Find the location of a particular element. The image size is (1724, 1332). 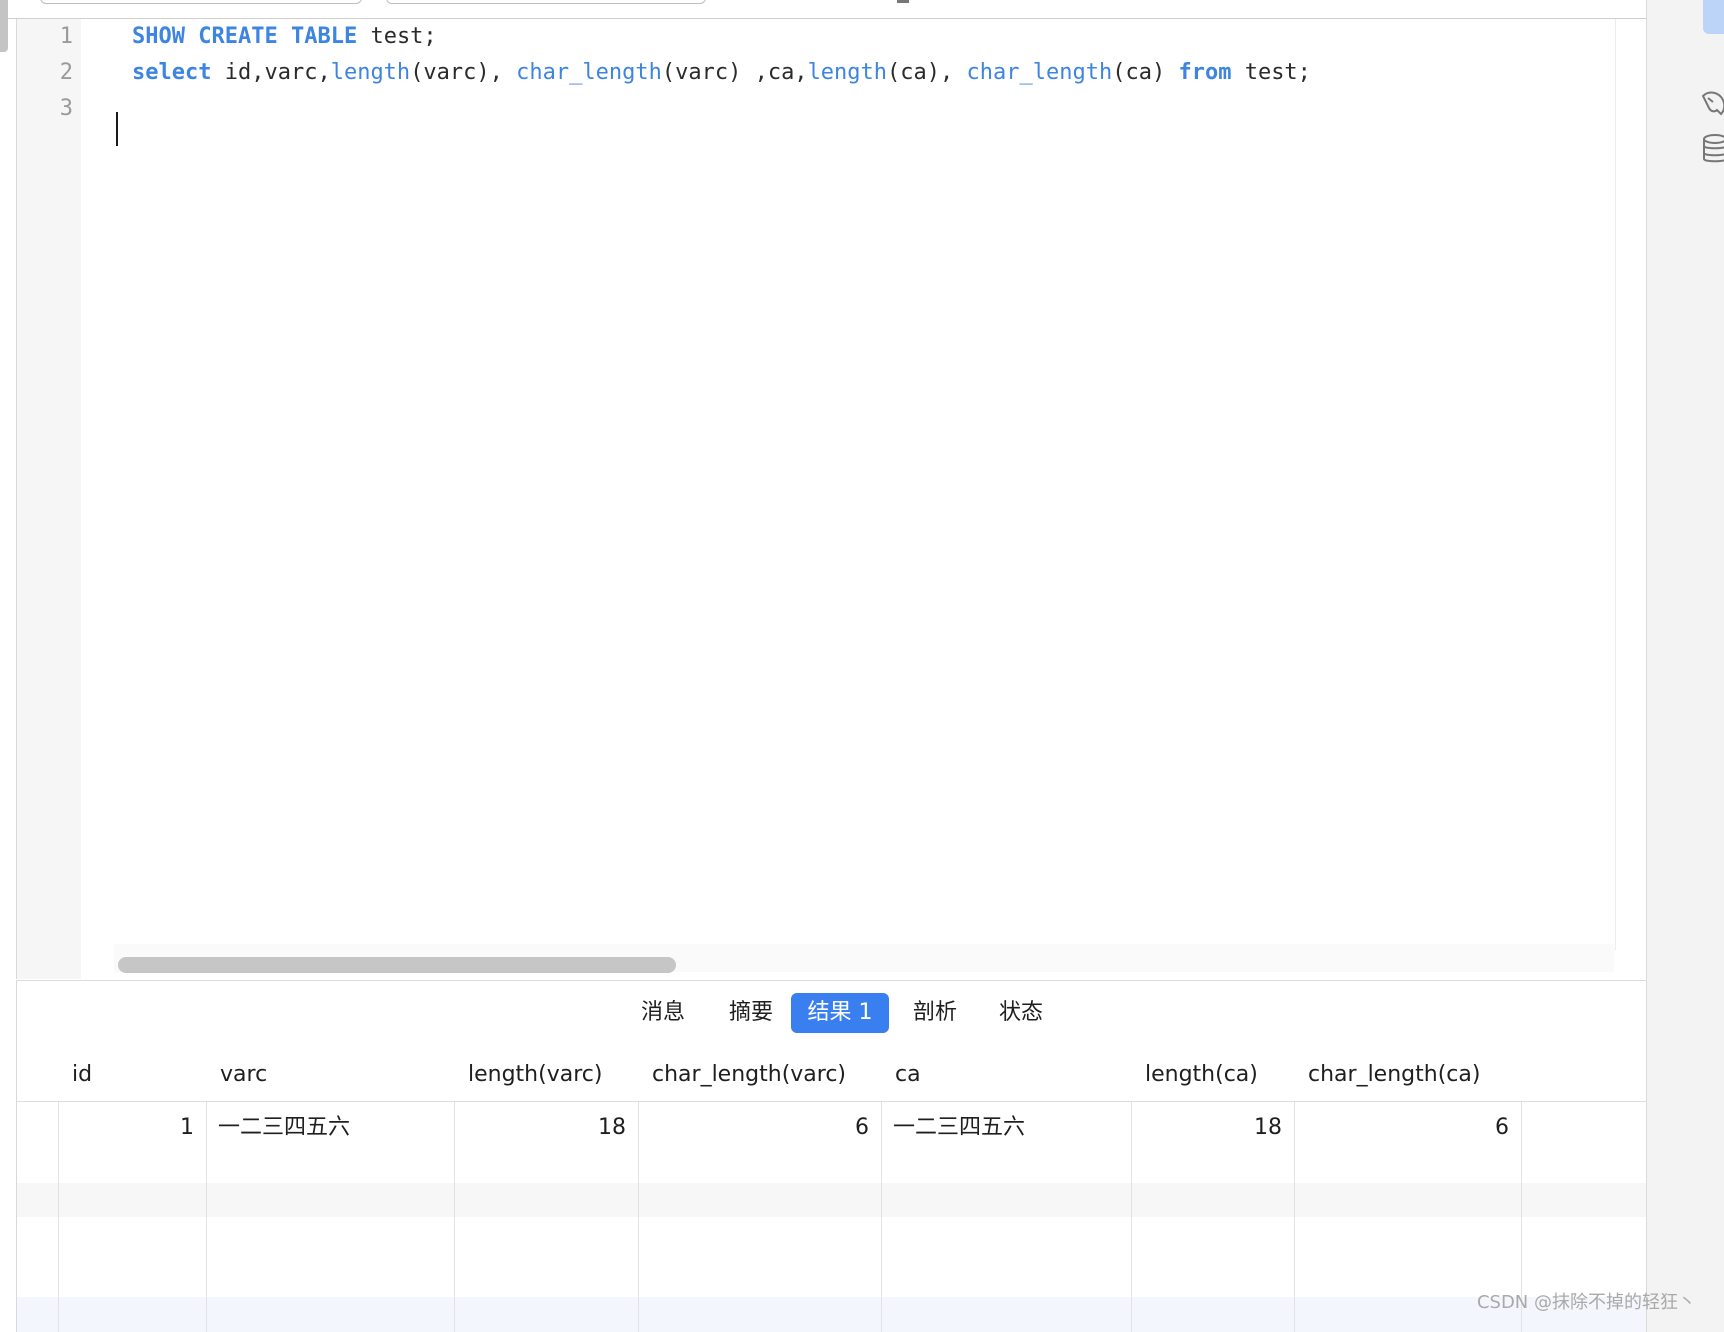

keyword: from is located at coordinates (1205, 72).